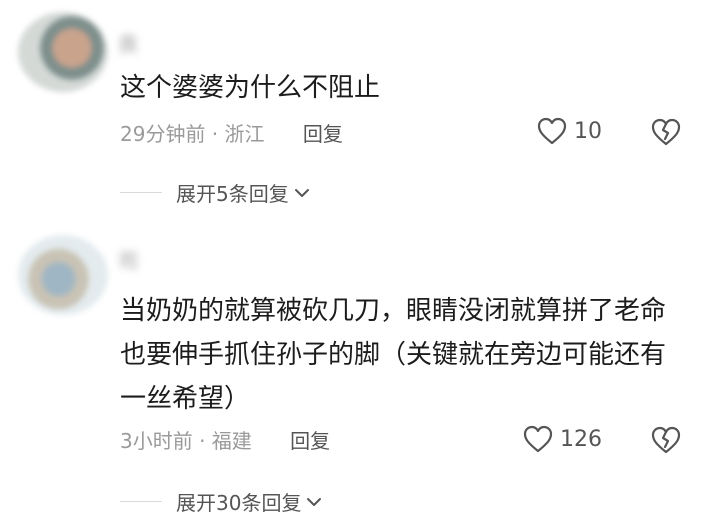  What do you see at coordinates (655, 507) in the screenshot?
I see `watermark` at bounding box center [655, 507].